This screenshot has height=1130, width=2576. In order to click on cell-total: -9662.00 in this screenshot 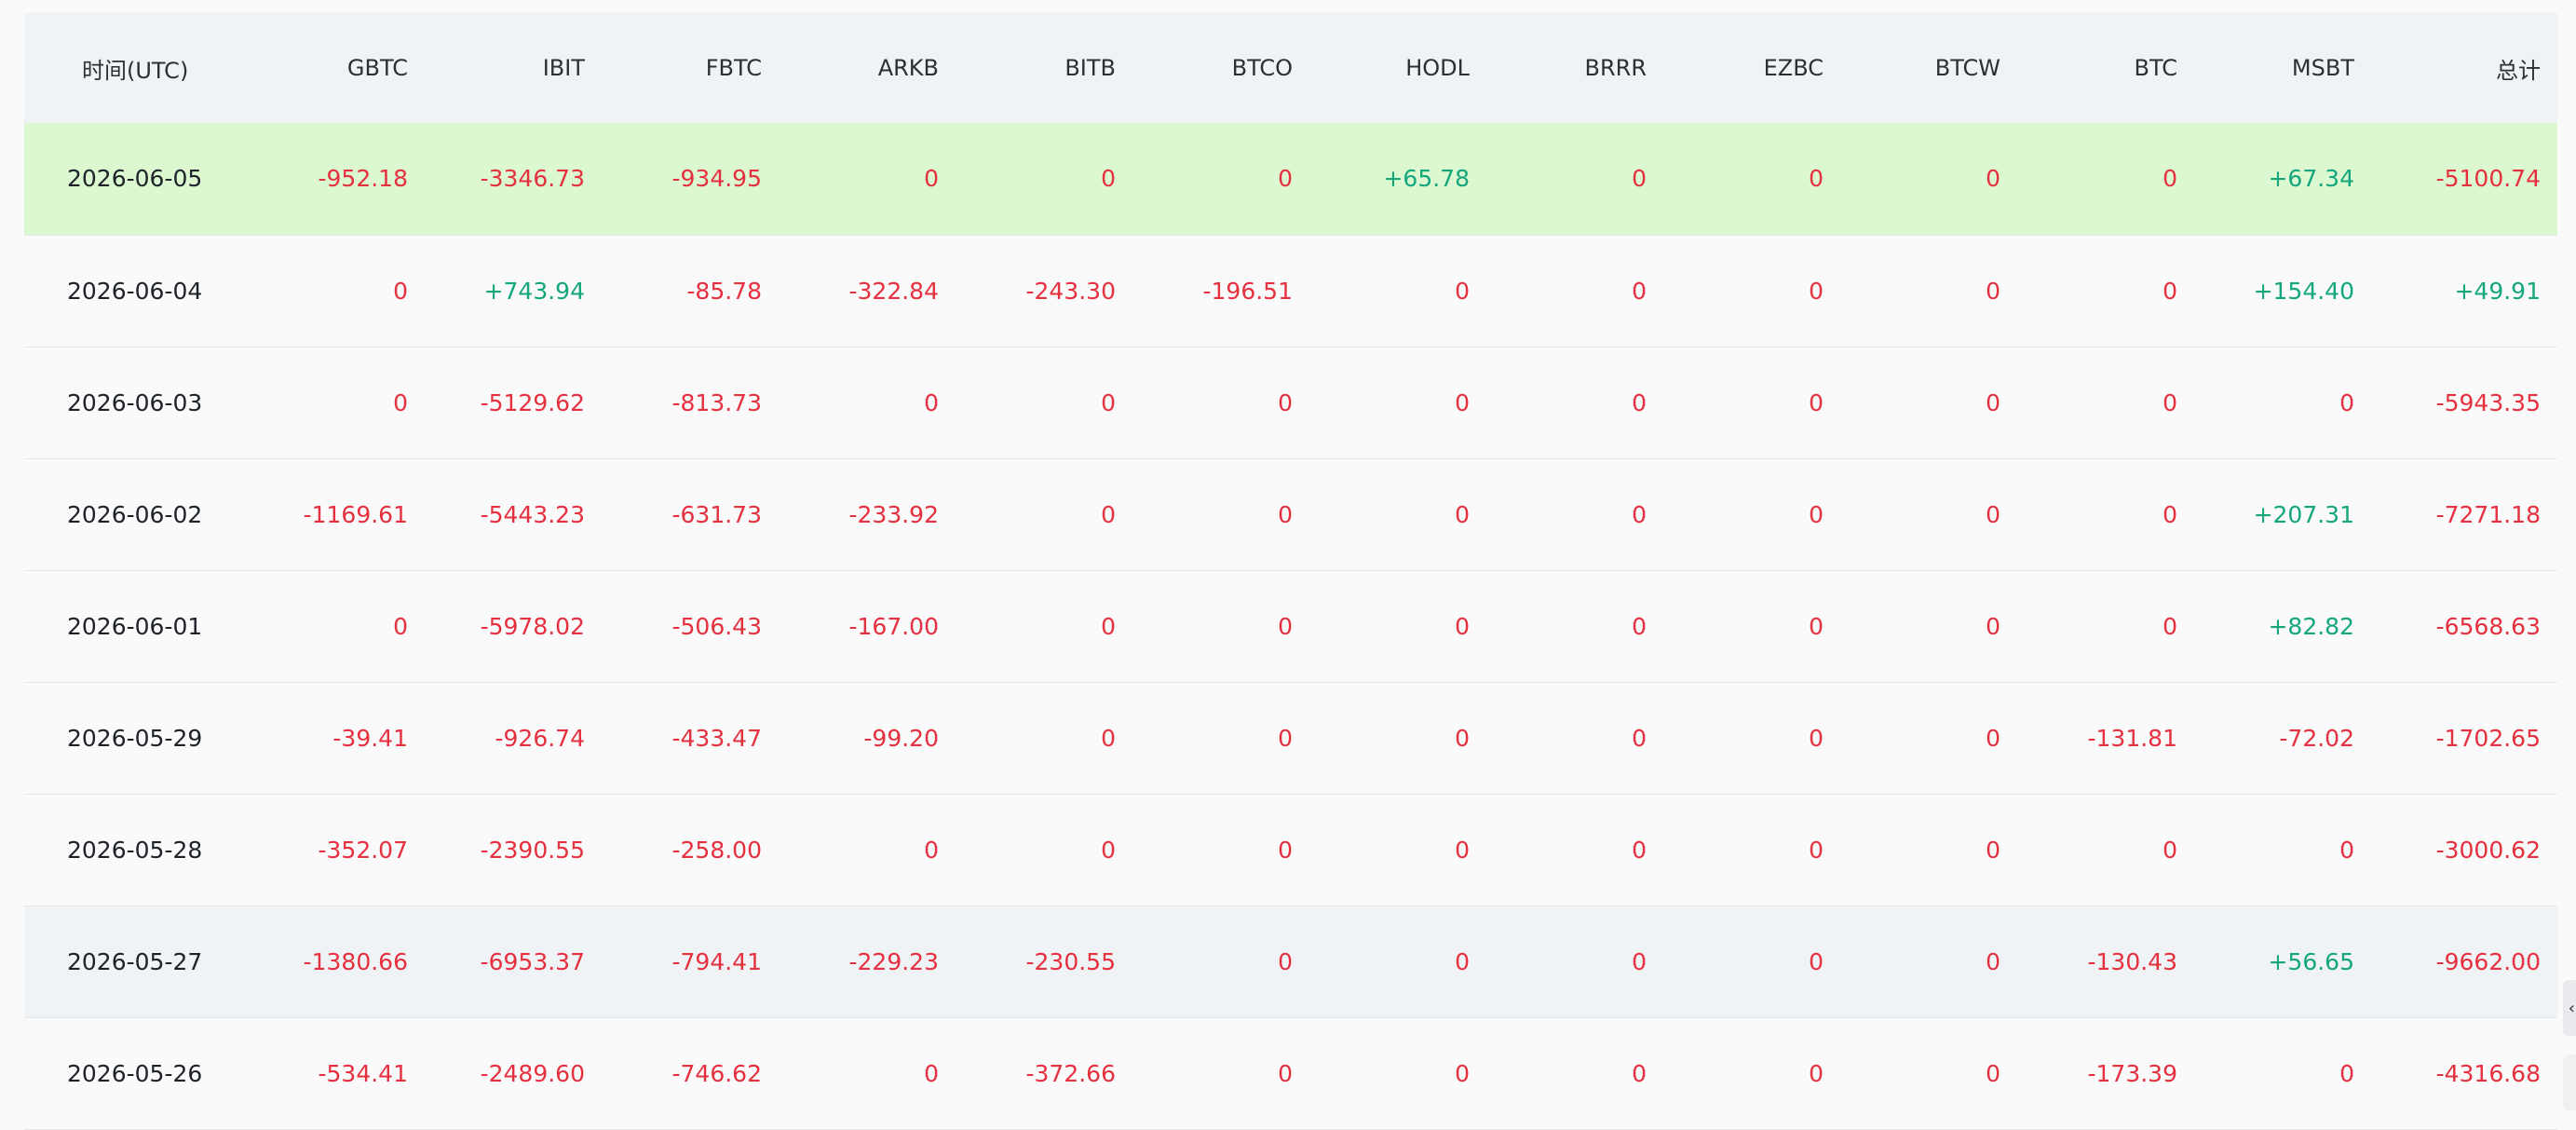, I will do `click(2488, 961)`.